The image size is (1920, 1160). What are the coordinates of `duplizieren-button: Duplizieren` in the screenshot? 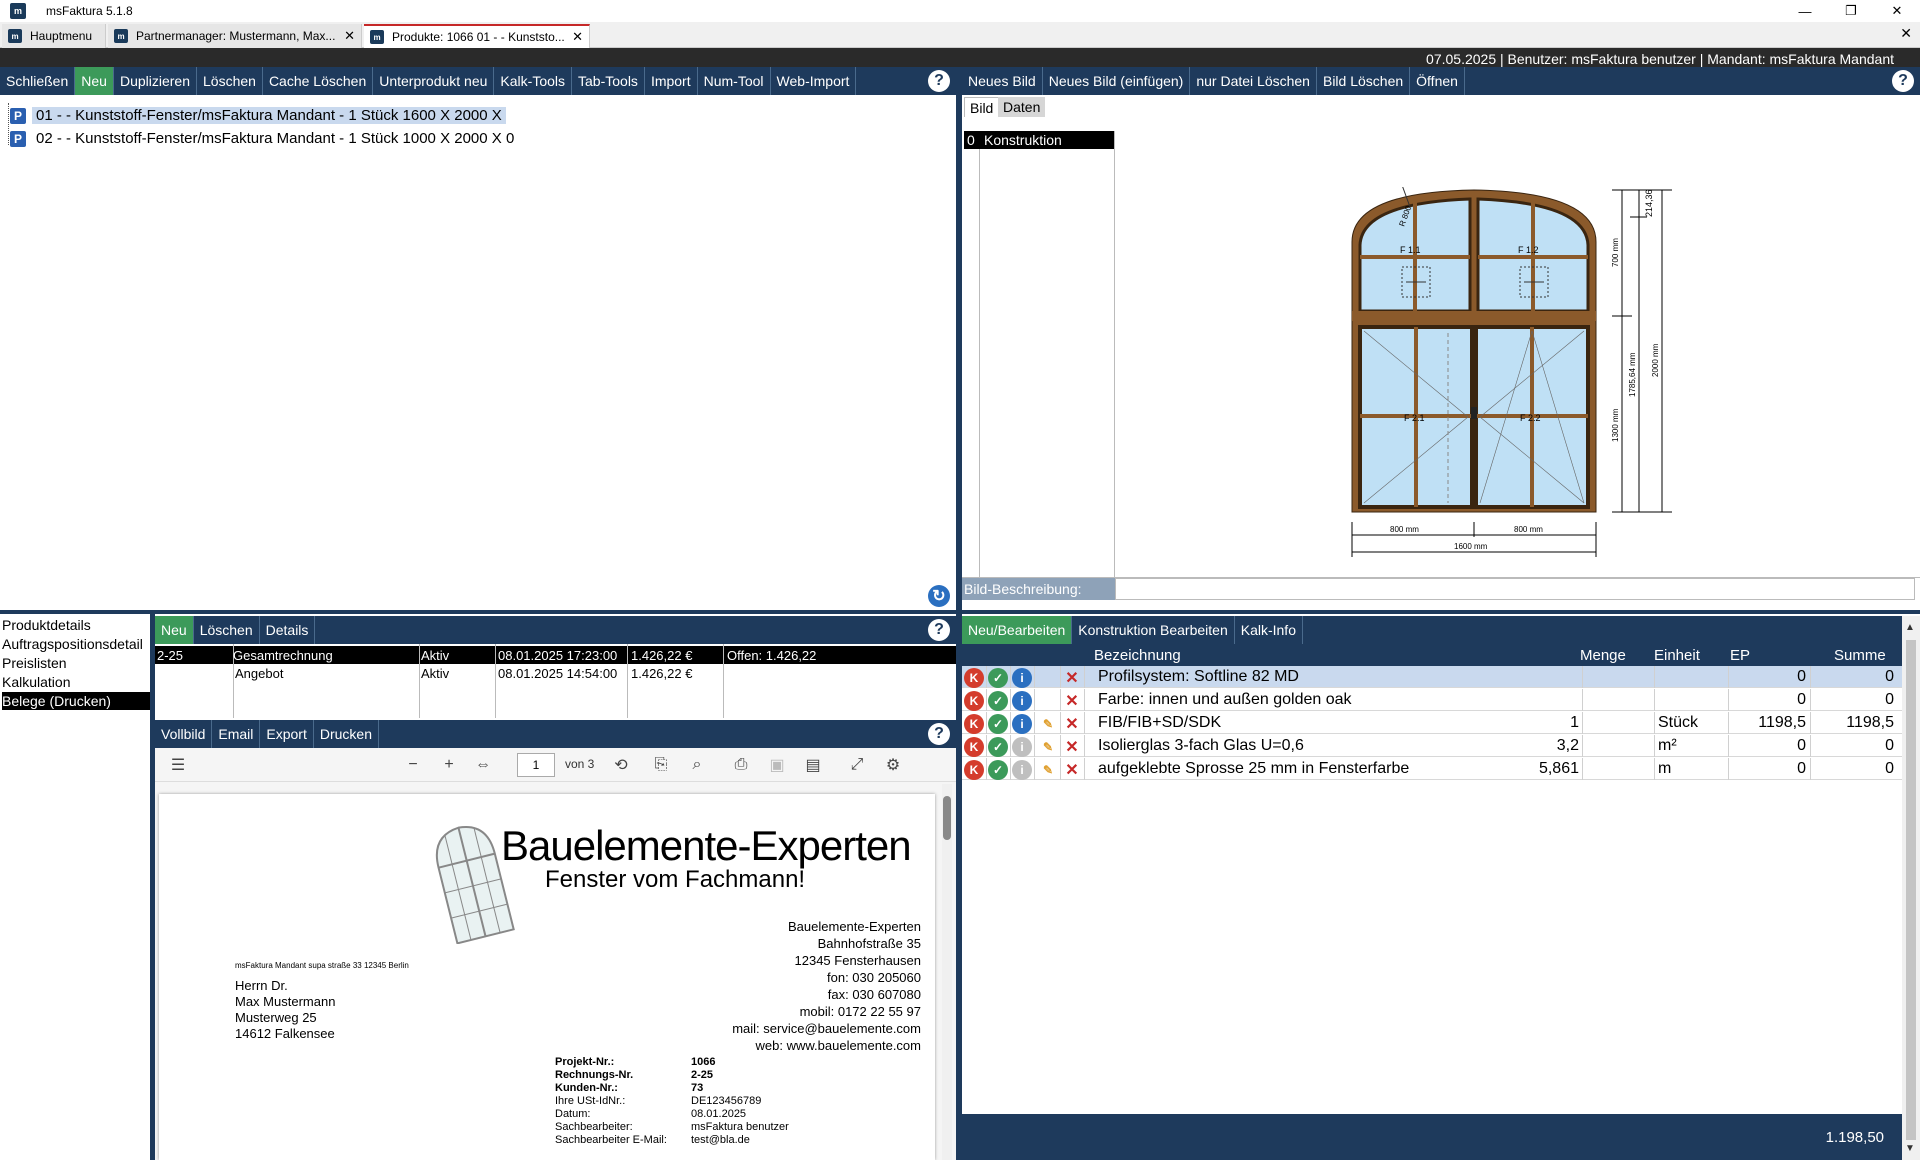 It's located at (155, 81).